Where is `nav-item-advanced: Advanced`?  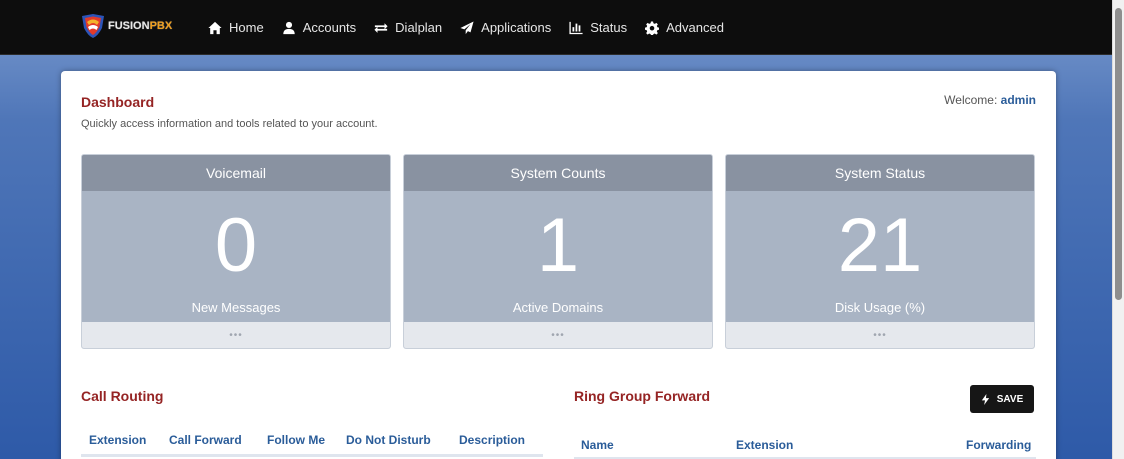 nav-item-advanced: Advanced is located at coordinates (684, 27).